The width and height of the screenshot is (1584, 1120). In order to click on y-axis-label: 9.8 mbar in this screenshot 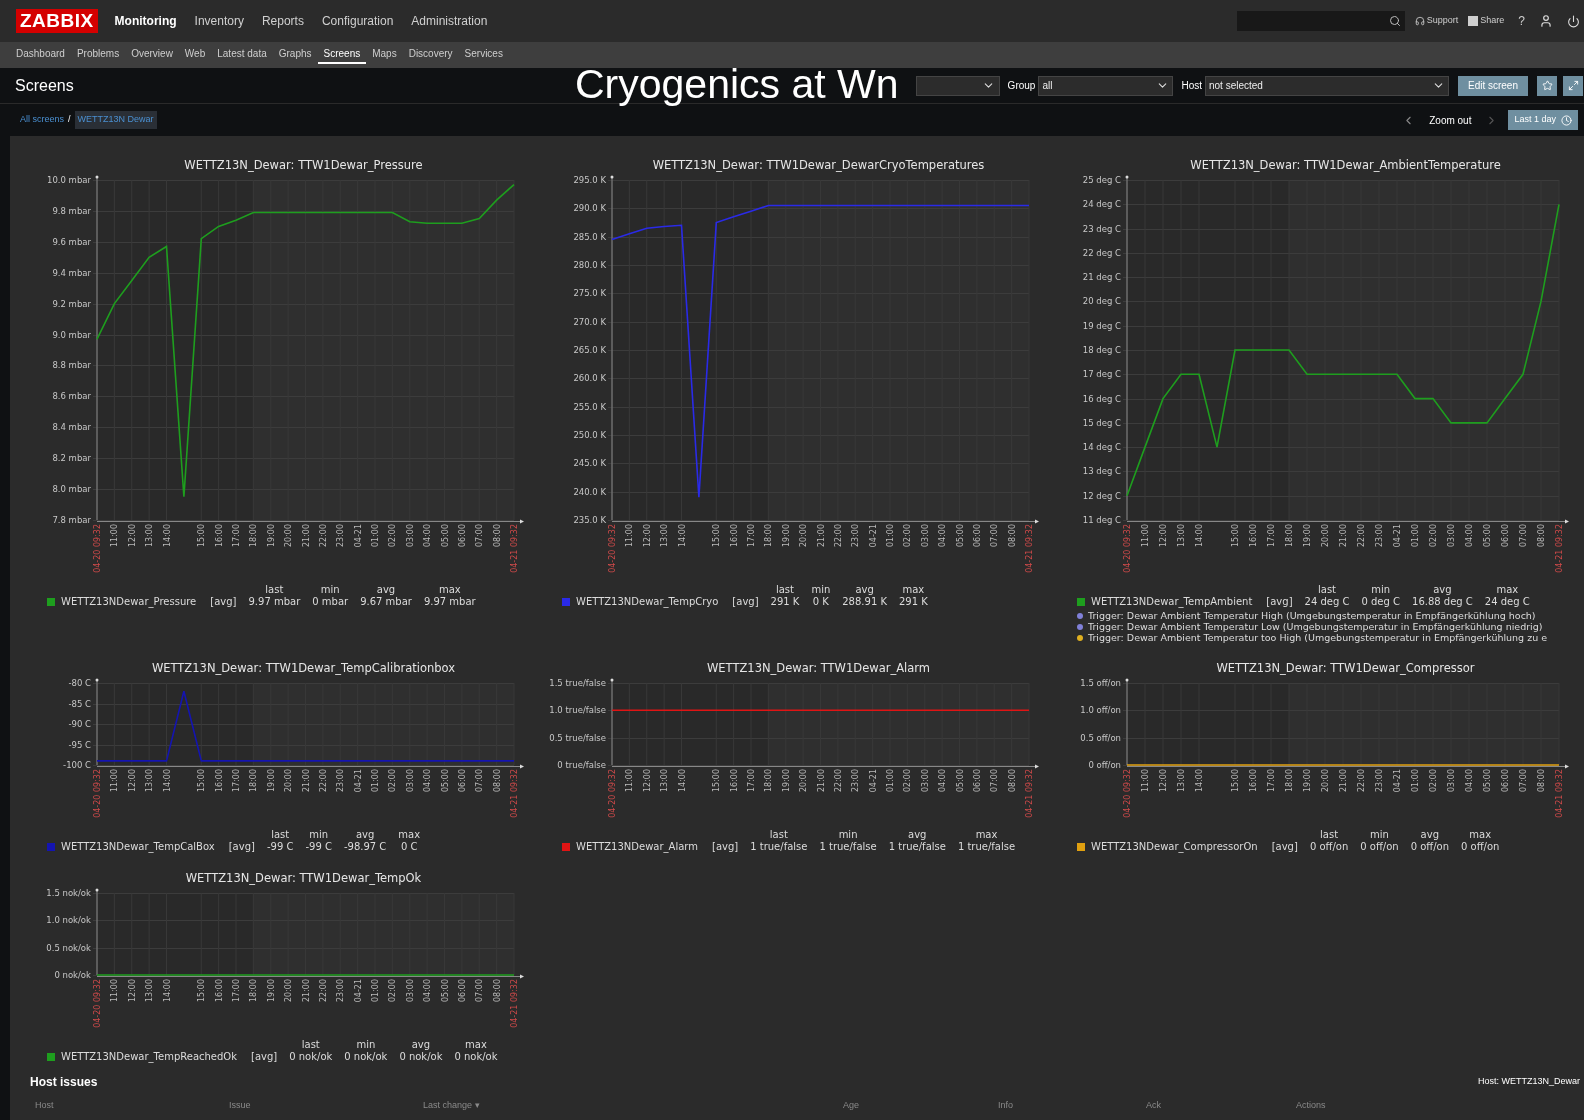, I will do `click(71, 210)`.